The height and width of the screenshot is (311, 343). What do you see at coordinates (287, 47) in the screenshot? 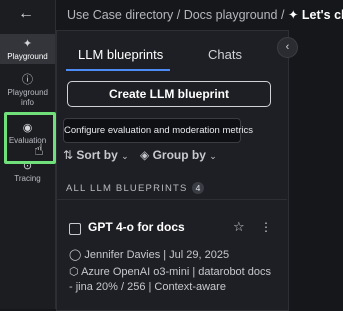
I see `chevron-left-icon: ‹` at bounding box center [287, 47].